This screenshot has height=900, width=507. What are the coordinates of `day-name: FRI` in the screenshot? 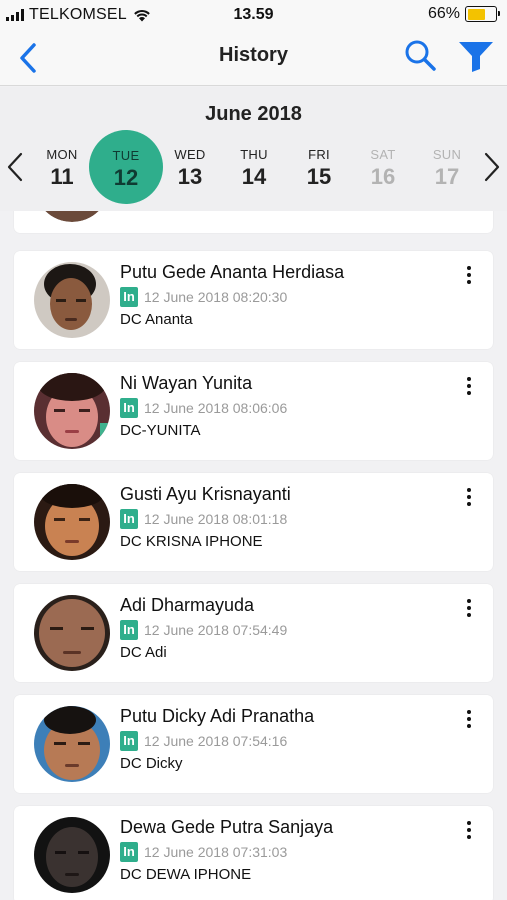 It's located at (319, 154).